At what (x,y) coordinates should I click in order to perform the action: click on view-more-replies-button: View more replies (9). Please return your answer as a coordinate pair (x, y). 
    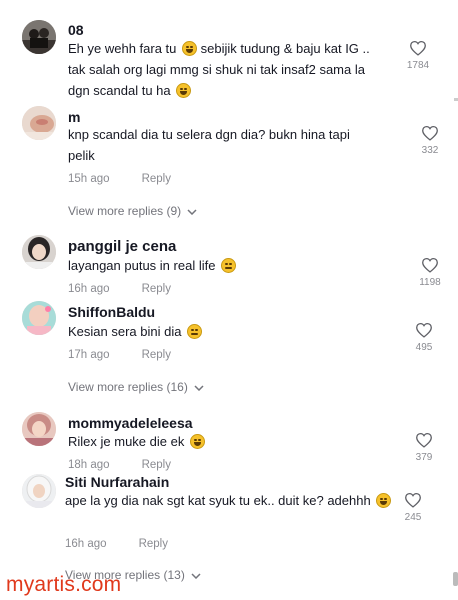
    Looking at the image, I should click on (132, 211).